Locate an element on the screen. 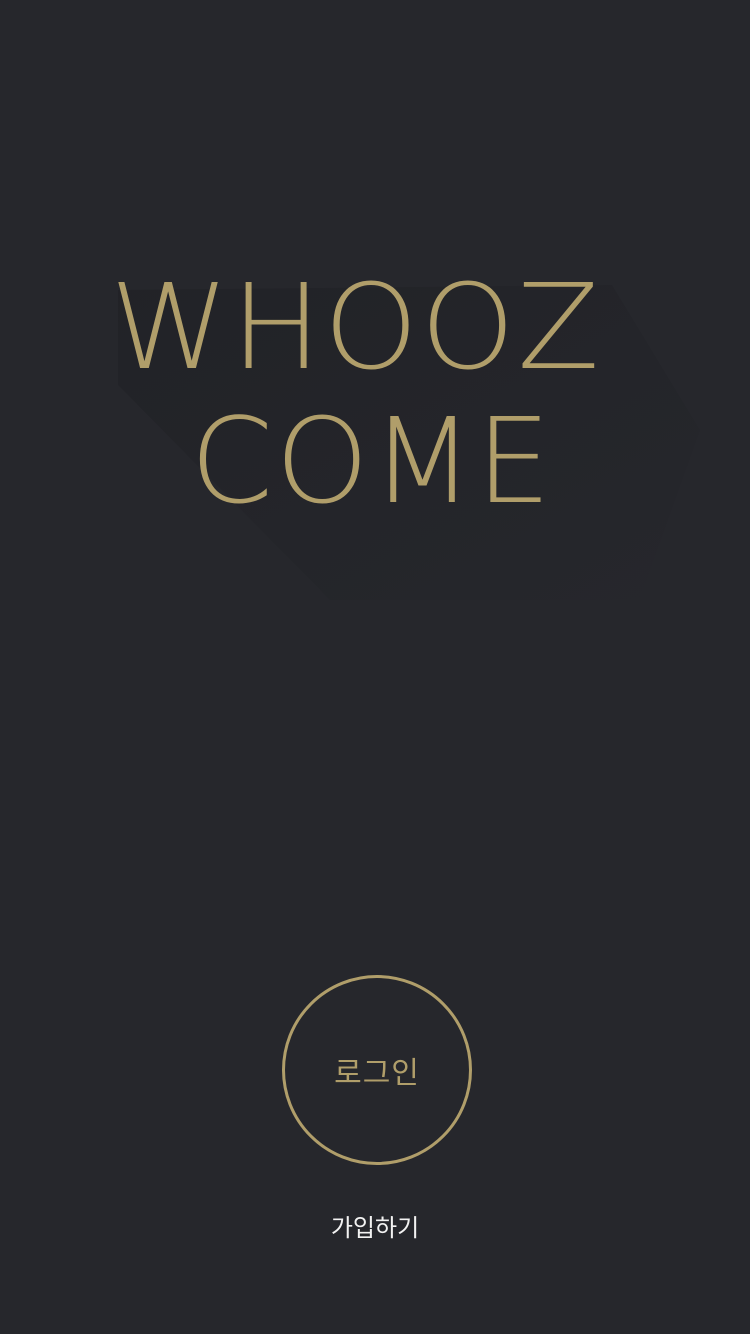 The height and width of the screenshot is (1334, 750). login-button: 로그인 is located at coordinates (377, 1070).